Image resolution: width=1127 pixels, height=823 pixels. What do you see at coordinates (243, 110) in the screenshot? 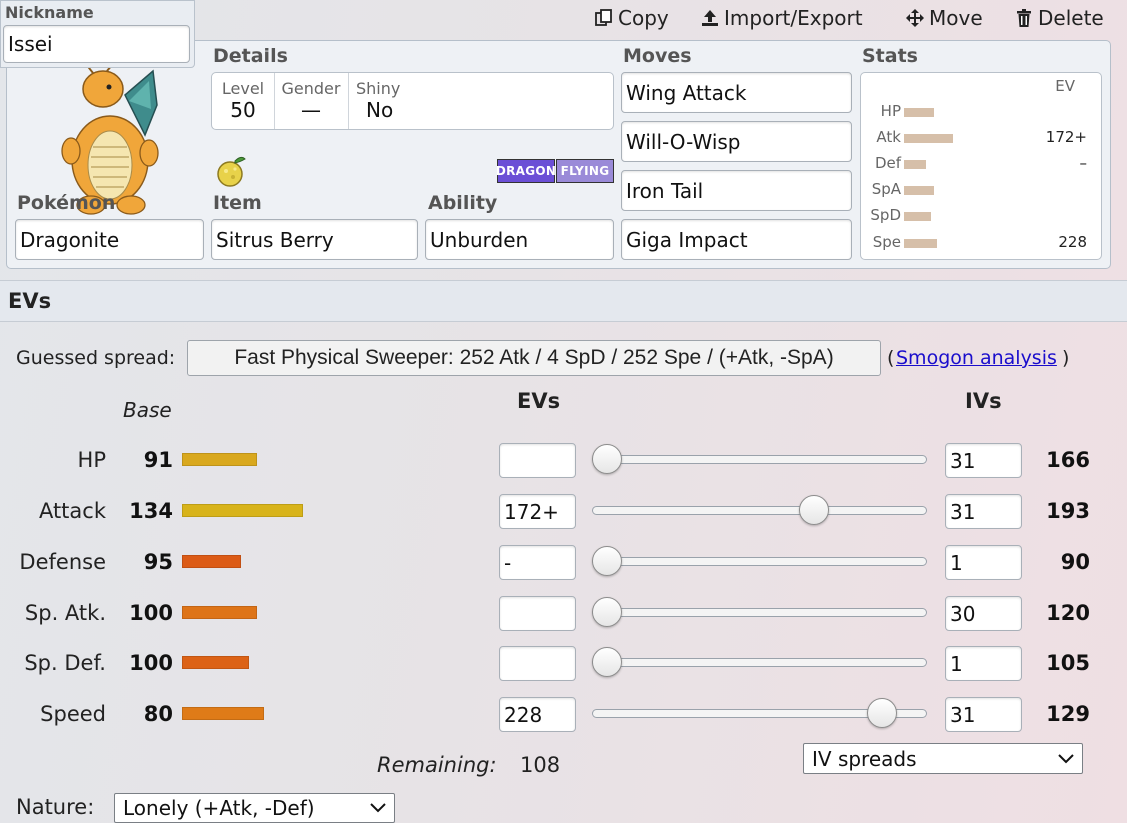
I see `level-value: 50` at bounding box center [243, 110].